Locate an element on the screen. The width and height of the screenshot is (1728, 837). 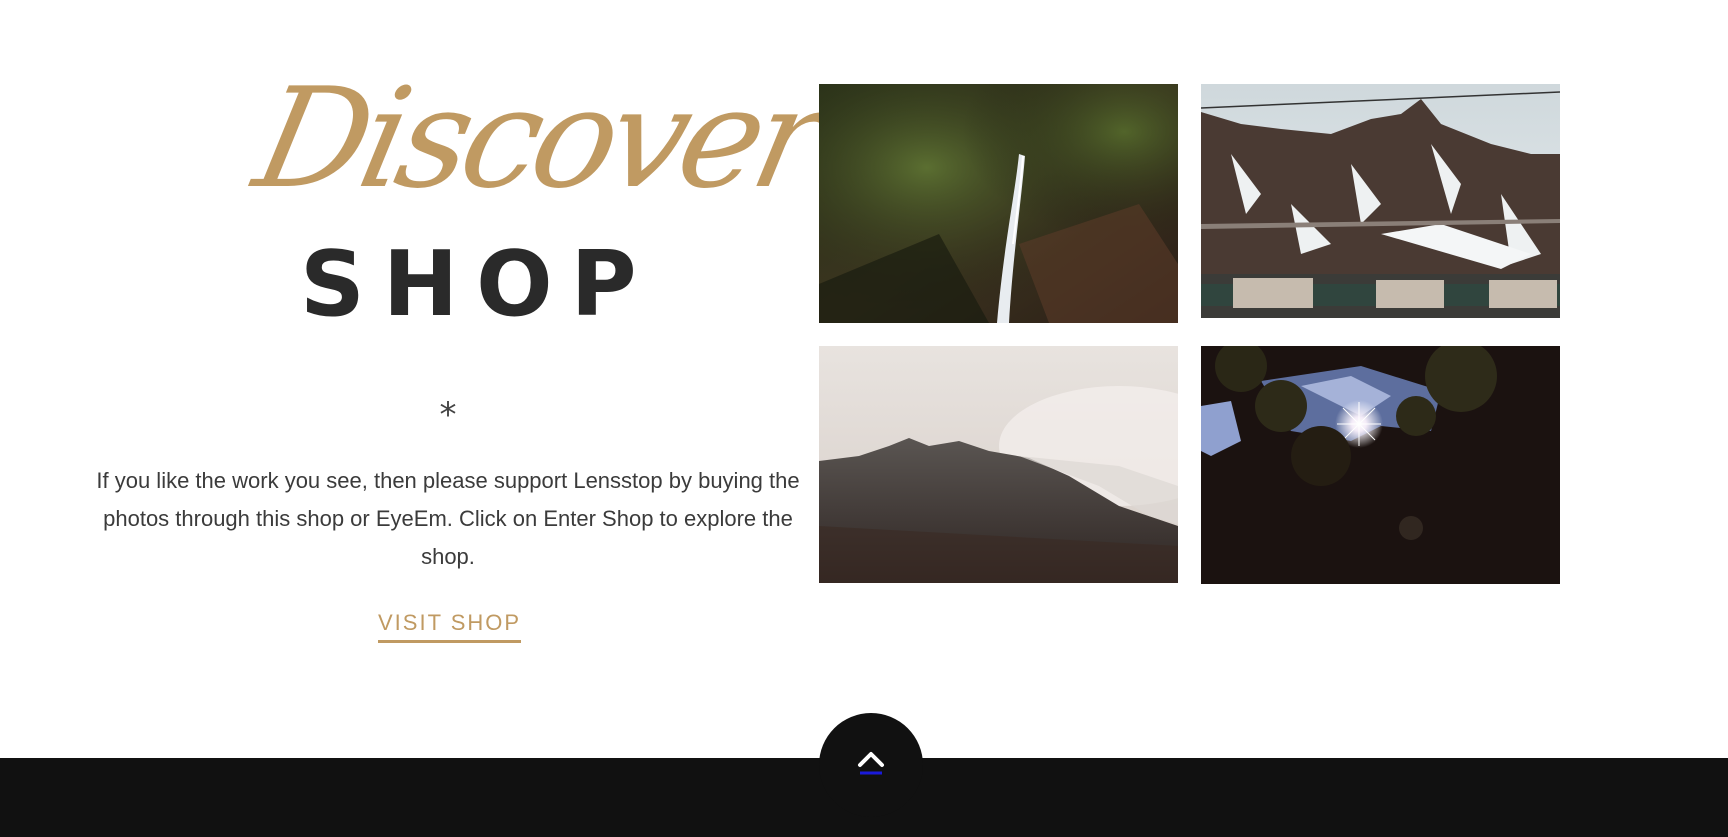
gallery-photo-snowy-mountain is located at coordinates (1380, 201).